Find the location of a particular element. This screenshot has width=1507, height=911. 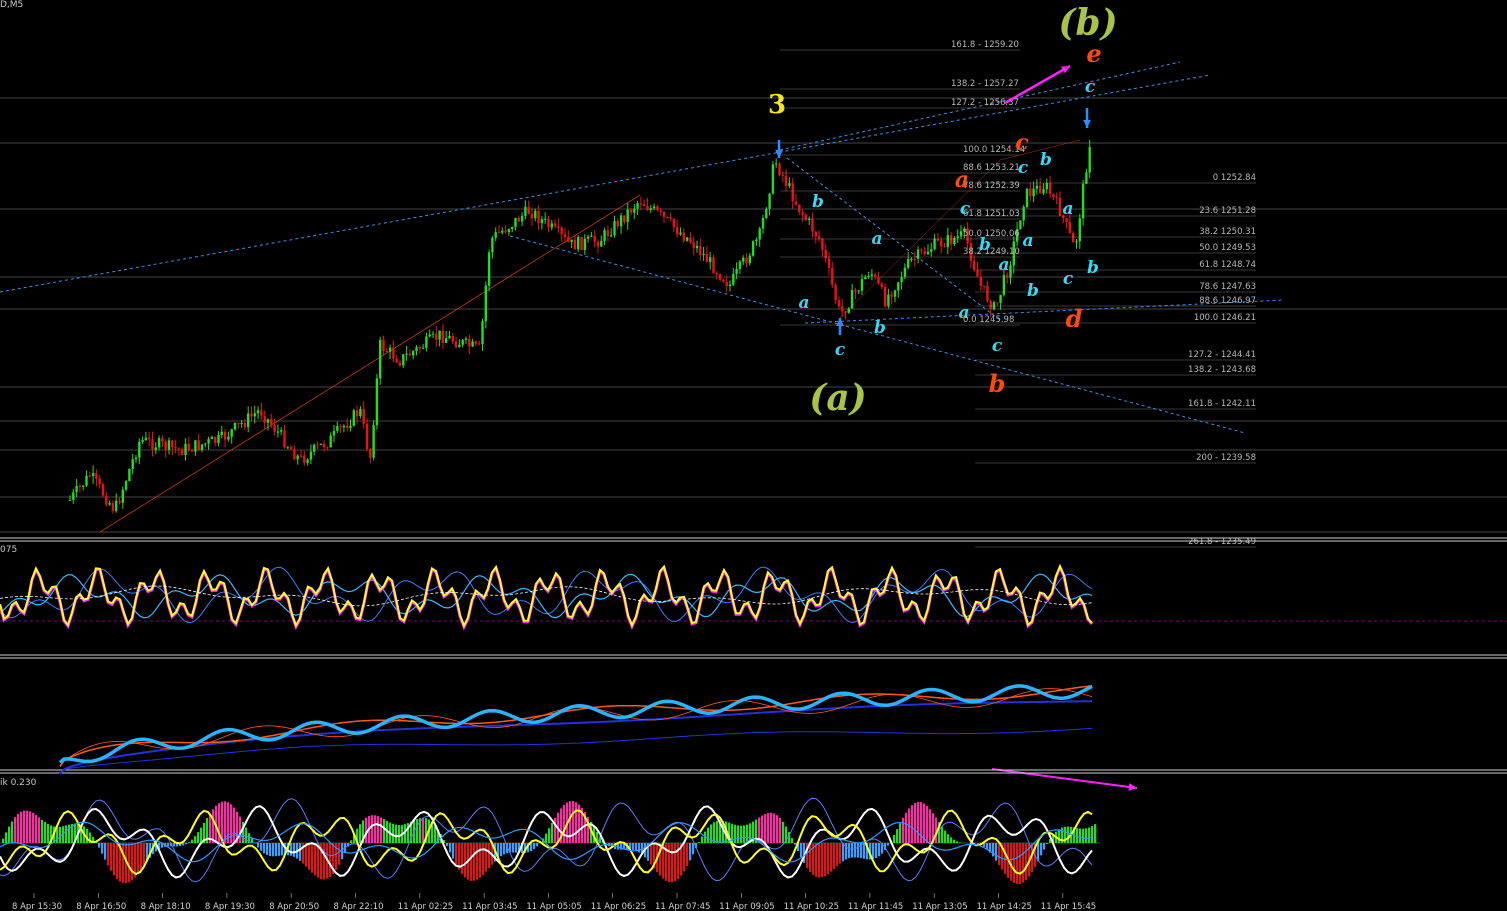

wave-label-e: e is located at coordinates (1093, 53).